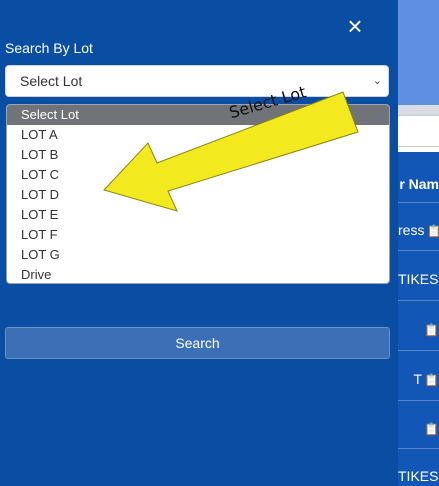  I want to click on table-header-name: r Nam, so click(419, 184).